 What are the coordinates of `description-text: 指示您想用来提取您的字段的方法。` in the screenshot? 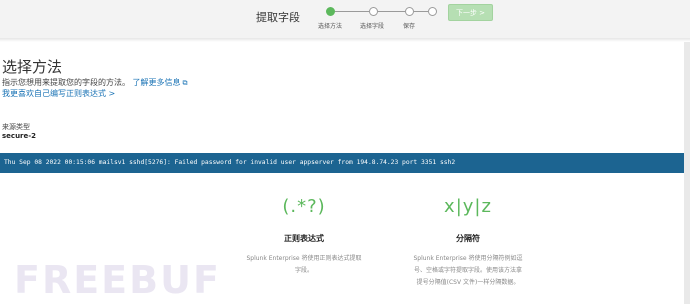 It's located at (66, 82).